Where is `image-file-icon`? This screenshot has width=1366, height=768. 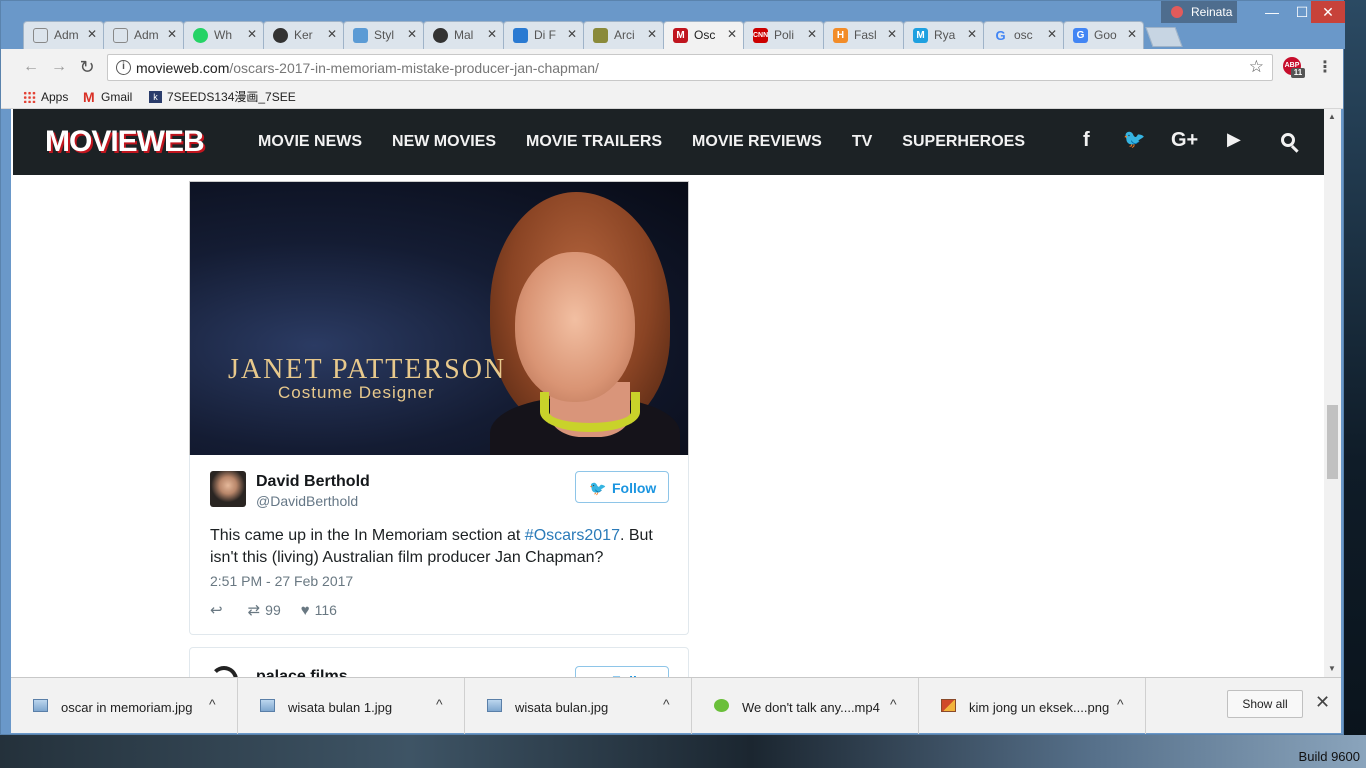 image-file-icon is located at coordinates (267, 705).